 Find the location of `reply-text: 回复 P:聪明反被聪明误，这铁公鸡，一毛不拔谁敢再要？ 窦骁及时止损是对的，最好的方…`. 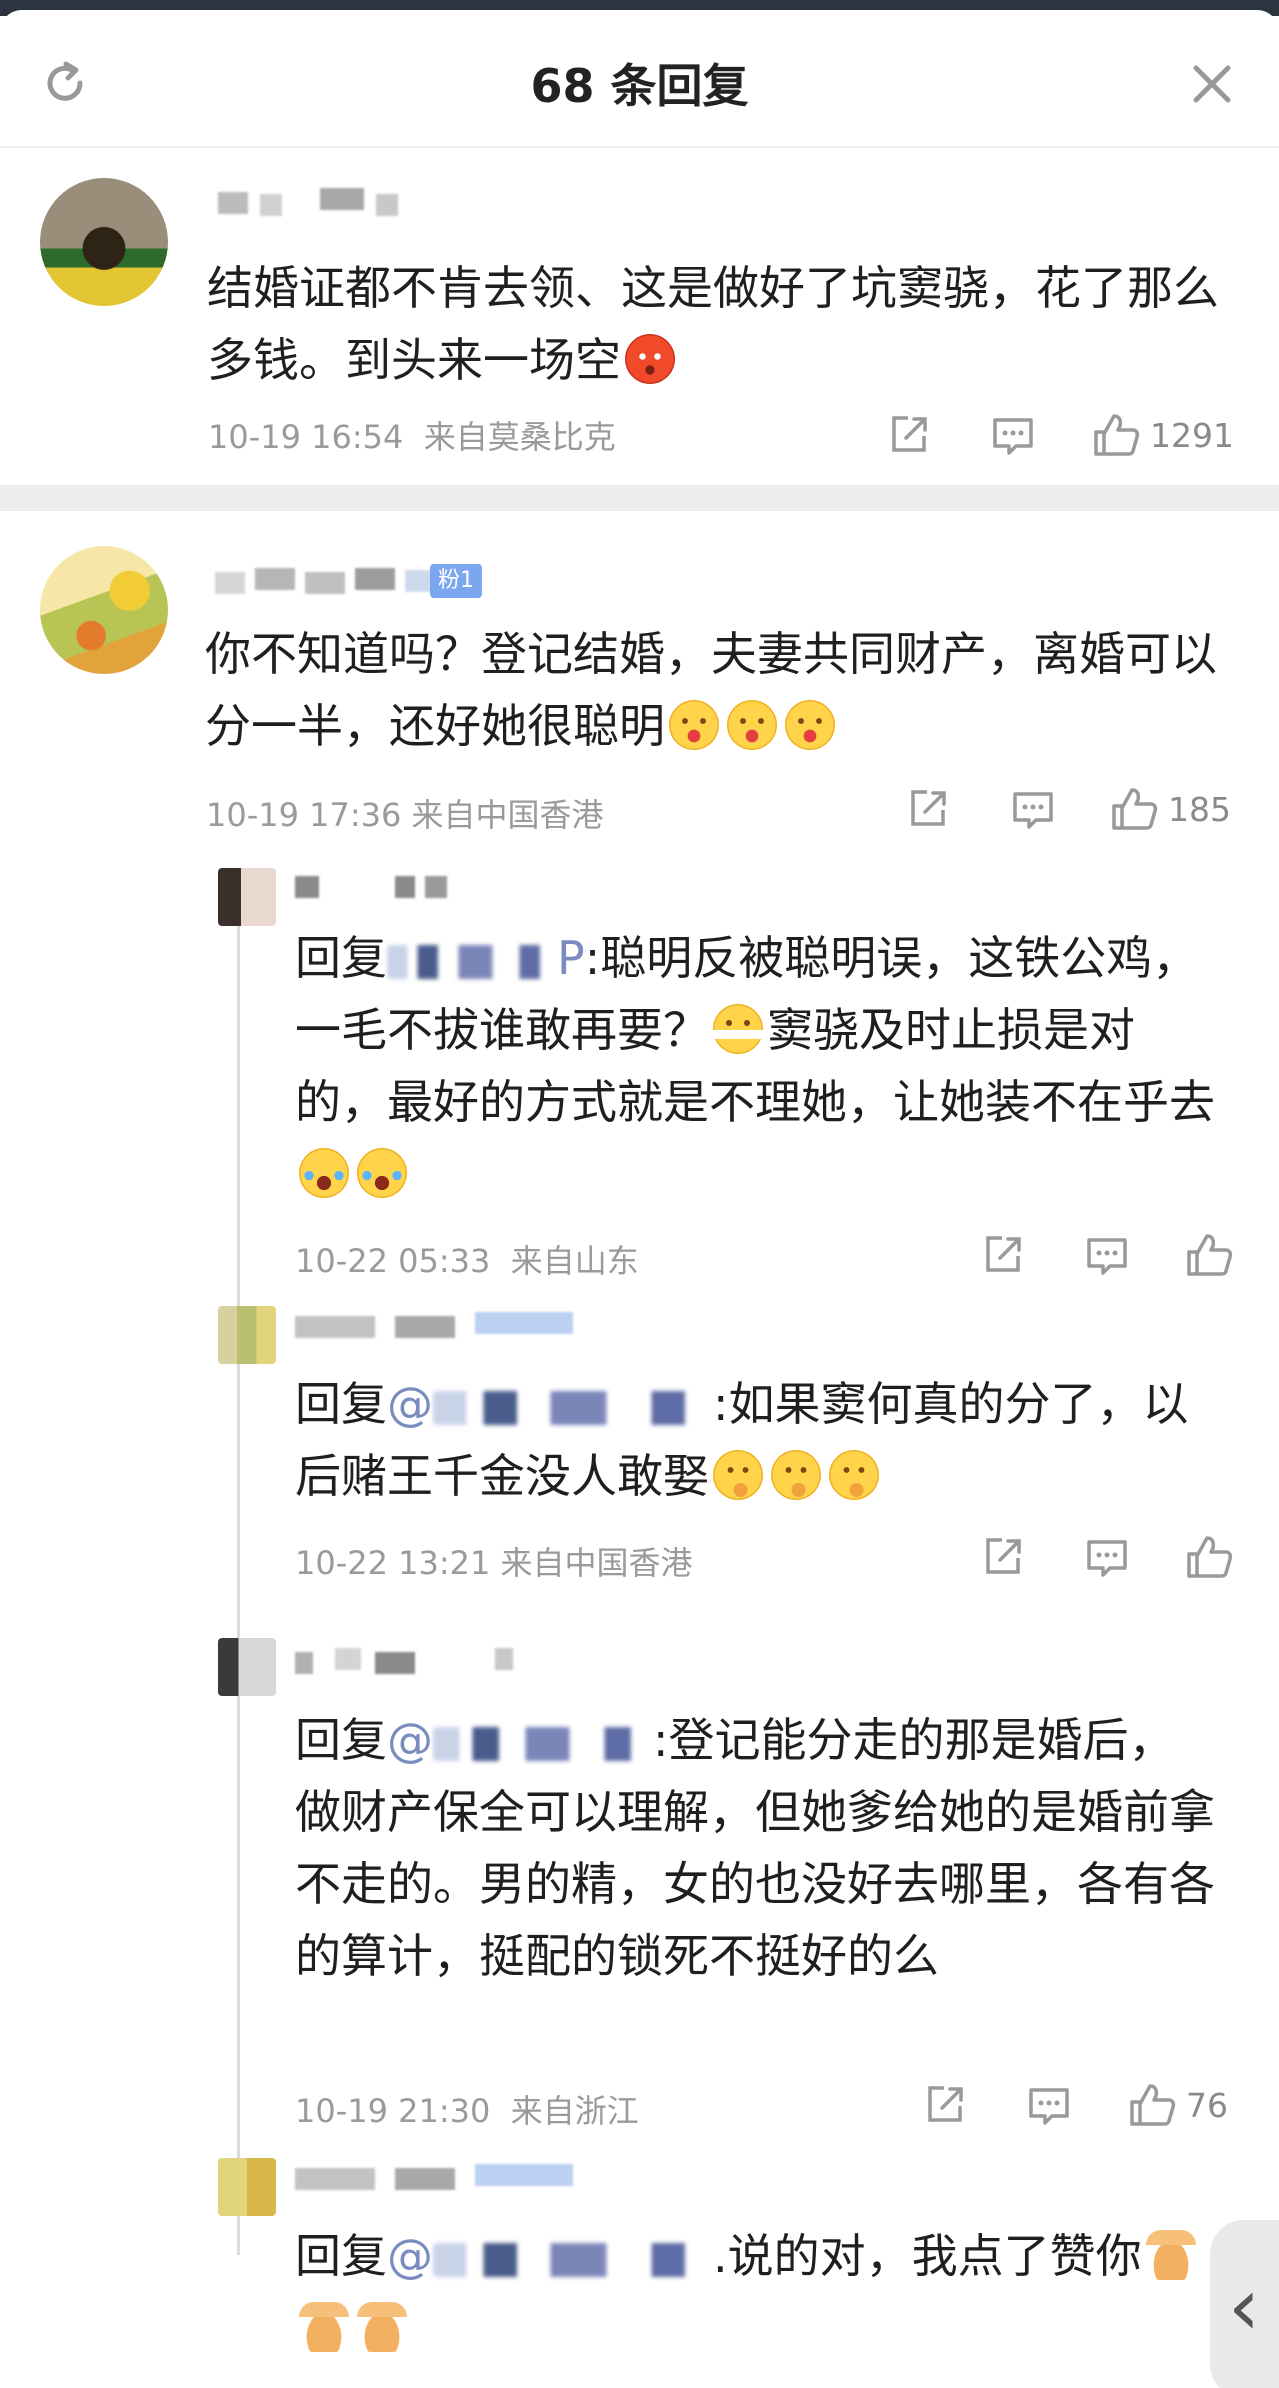

reply-text: 回复 P:聪明反被聪明误，这铁公鸡，一毛不拔谁敢再要？ 窦骁及时止损是对的，最好的方… is located at coordinates (755, 1066).